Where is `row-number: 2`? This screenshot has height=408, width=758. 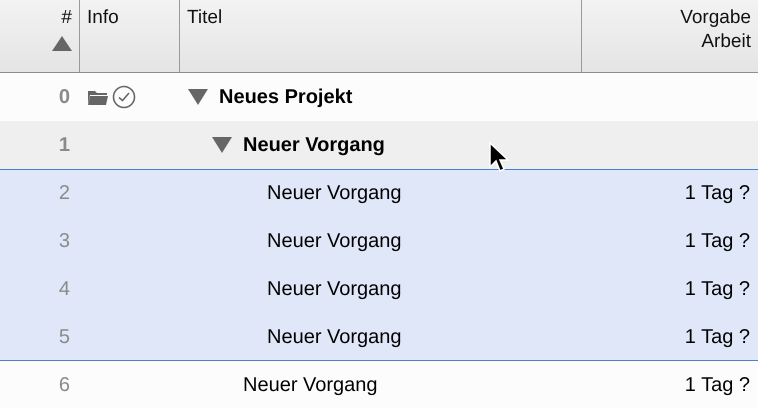 row-number: 2 is located at coordinates (64, 193).